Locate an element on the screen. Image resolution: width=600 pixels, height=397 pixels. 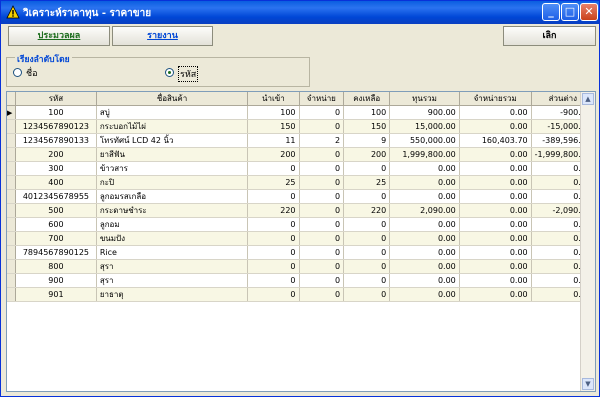
table-row: ▶ 100 สบู่ 100 0 100 900.00 0.00 -900.00 is located at coordinates (301, 112).